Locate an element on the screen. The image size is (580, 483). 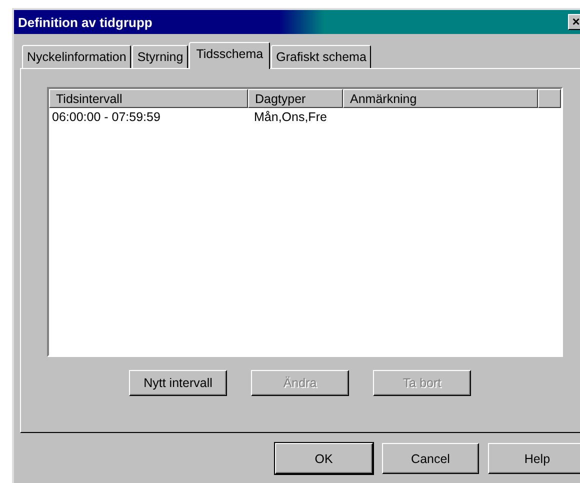
table-cell-text: Mån,Ons,Fre is located at coordinates (290, 117).